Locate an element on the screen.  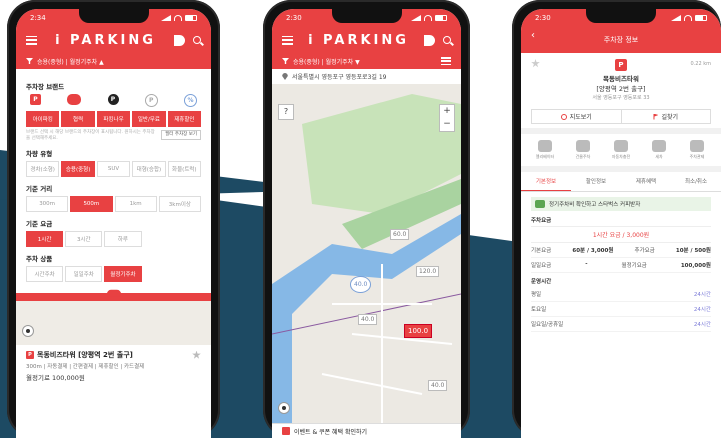
address-bar: 서울특별시 영등포구 영등포로3길 19 is located at coordinates (366, 77).